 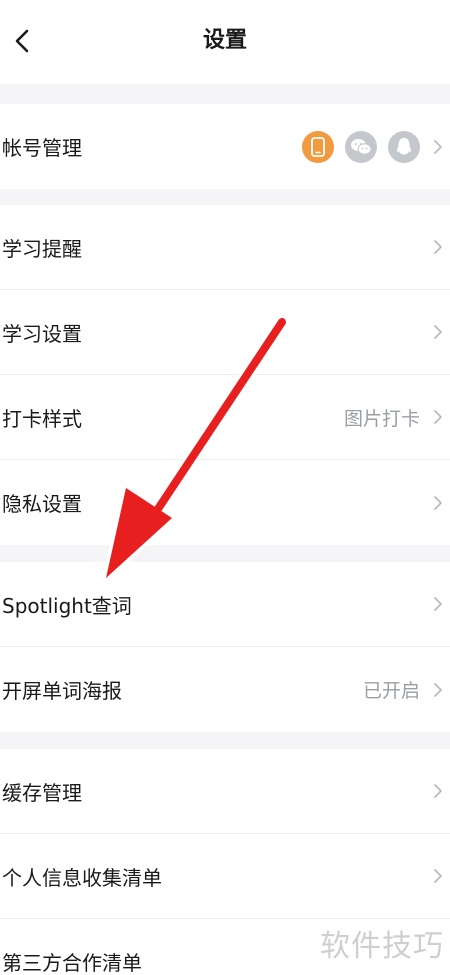 What do you see at coordinates (42, 792) in the screenshot?
I see `cache-management-label: 缓存管理` at bounding box center [42, 792].